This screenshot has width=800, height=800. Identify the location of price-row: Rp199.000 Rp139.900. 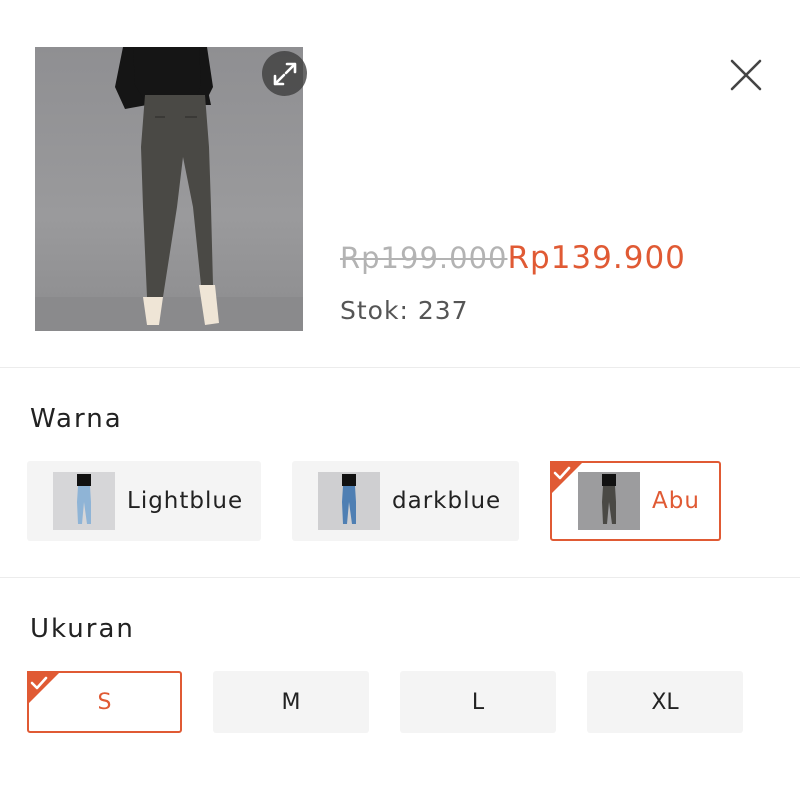
(513, 258).